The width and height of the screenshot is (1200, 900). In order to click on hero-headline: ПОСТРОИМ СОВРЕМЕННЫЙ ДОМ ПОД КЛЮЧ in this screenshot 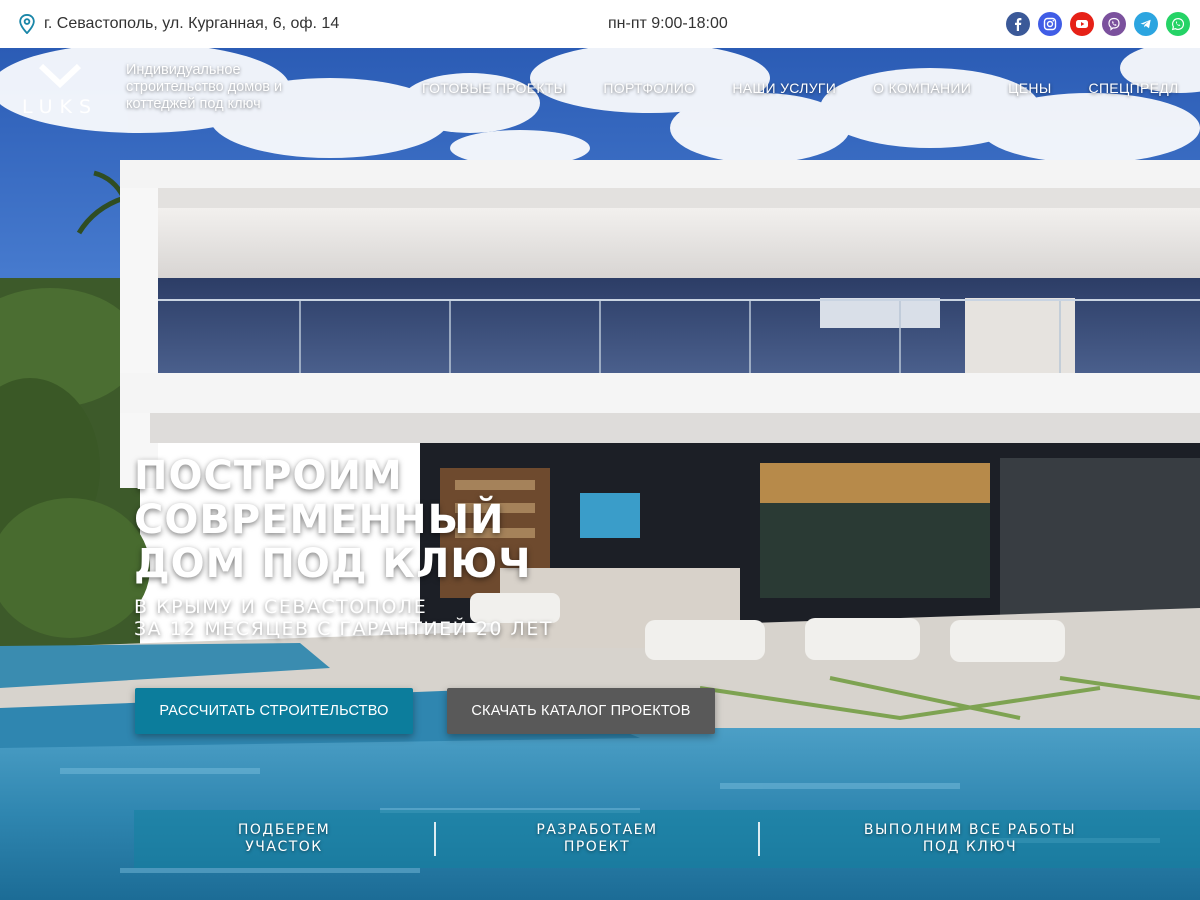, I will do `click(333, 520)`.